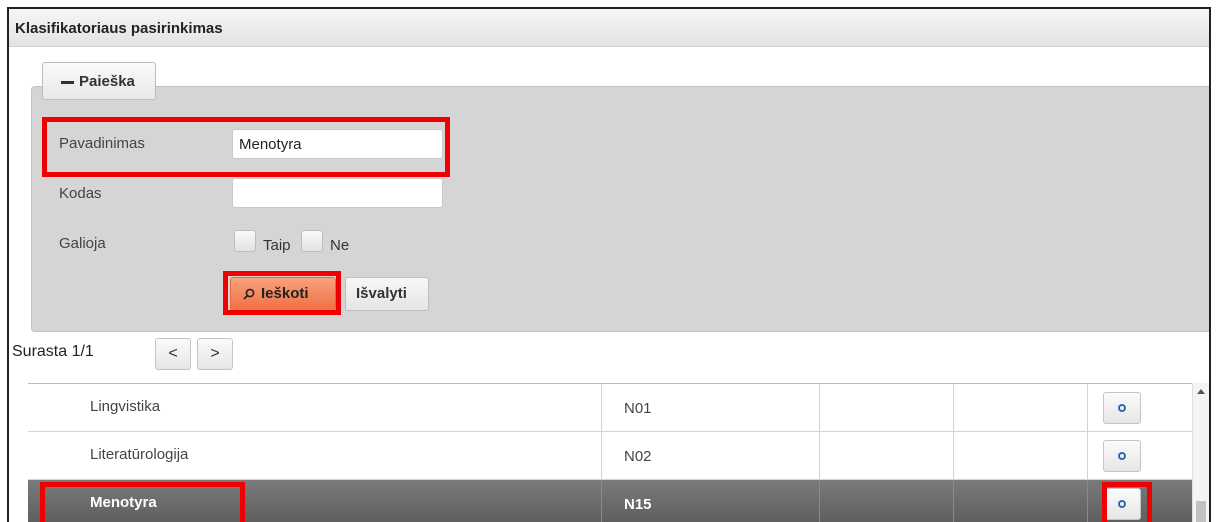  What do you see at coordinates (173, 354) in the screenshot?
I see `pager-prev-button: <` at bounding box center [173, 354].